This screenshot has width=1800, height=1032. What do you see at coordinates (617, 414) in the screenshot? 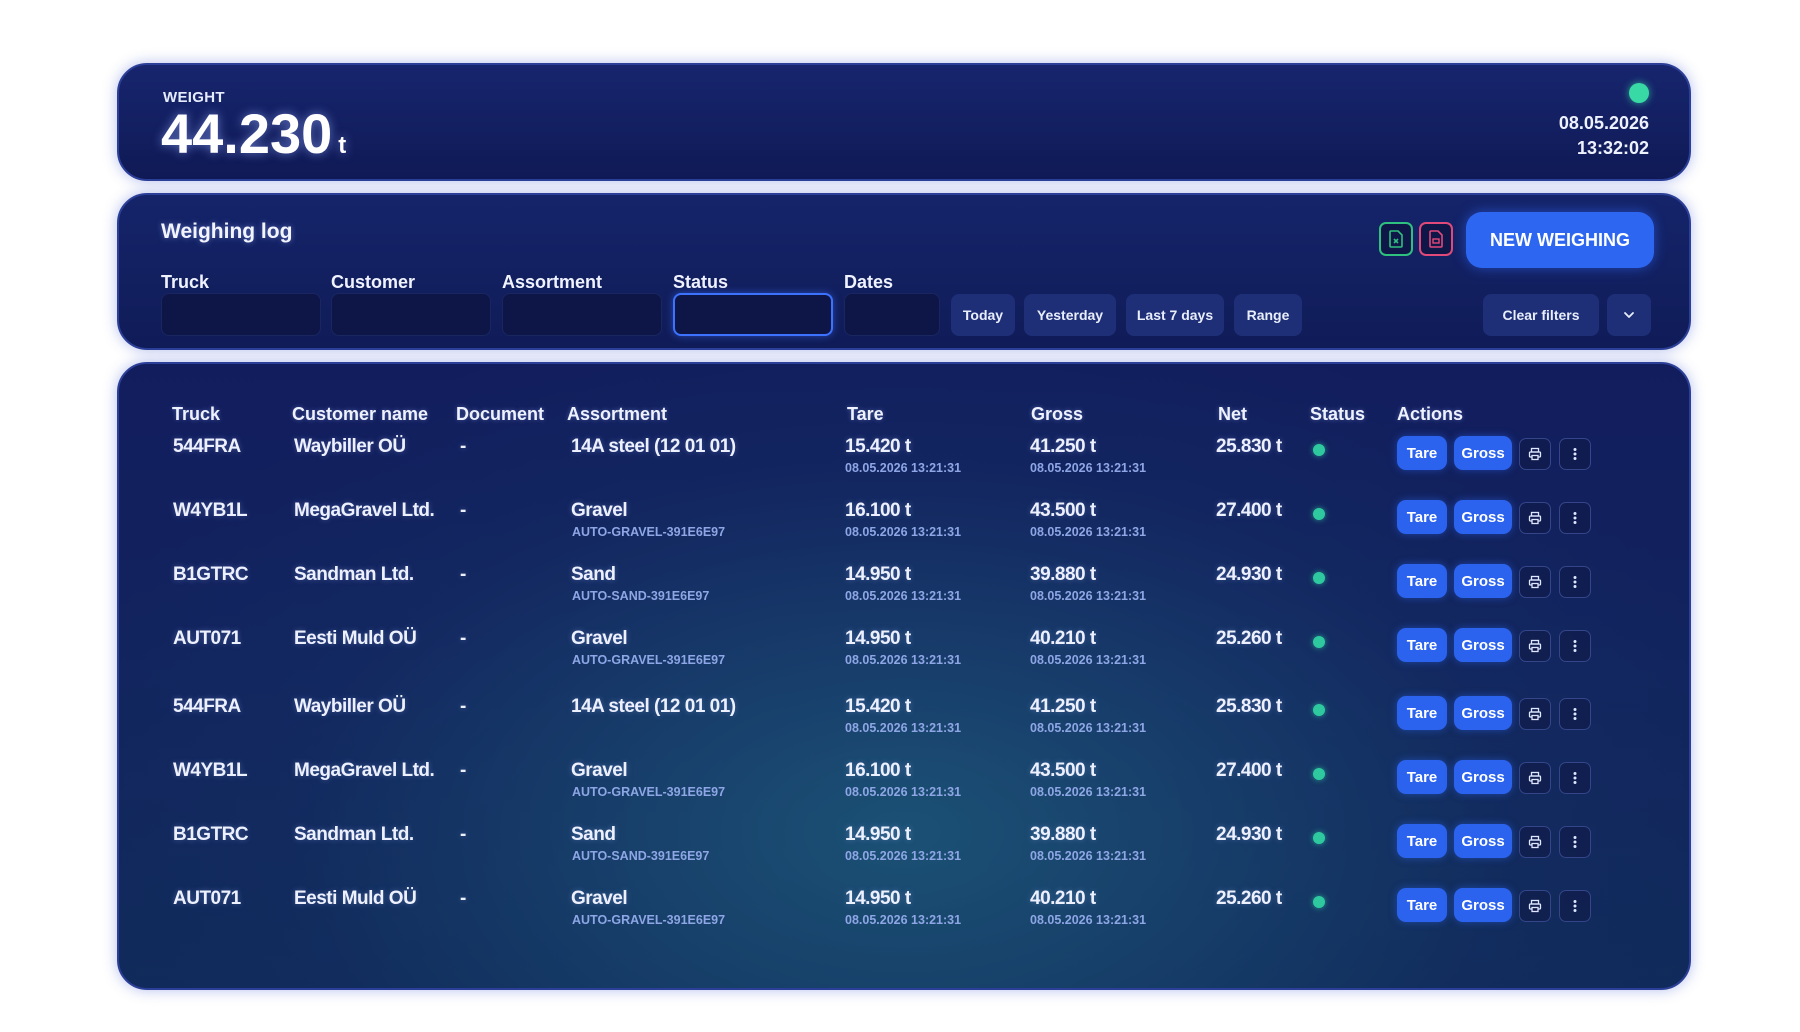
I see `column-header-assortment: Assortment` at bounding box center [617, 414].